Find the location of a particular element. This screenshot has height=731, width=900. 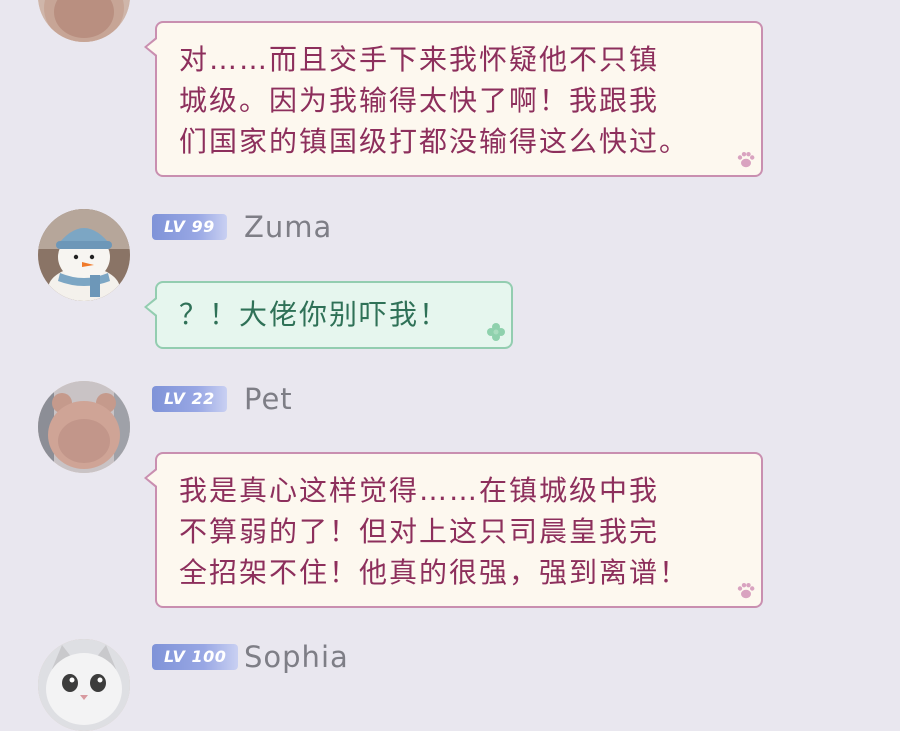

snowman-avatar-icon is located at coordinates (84, 255).